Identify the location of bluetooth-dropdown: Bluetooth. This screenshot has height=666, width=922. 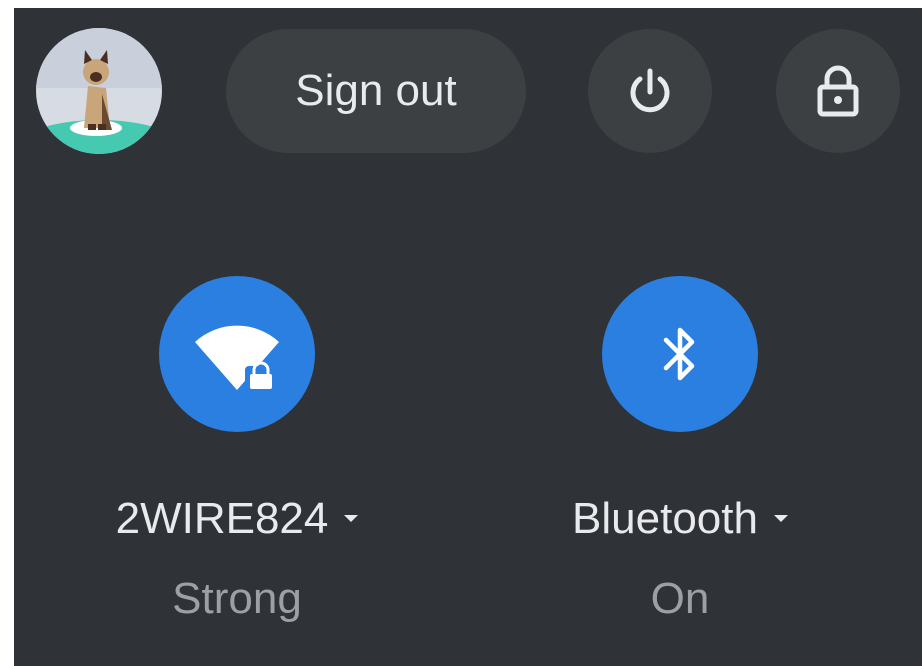
(680, 519).